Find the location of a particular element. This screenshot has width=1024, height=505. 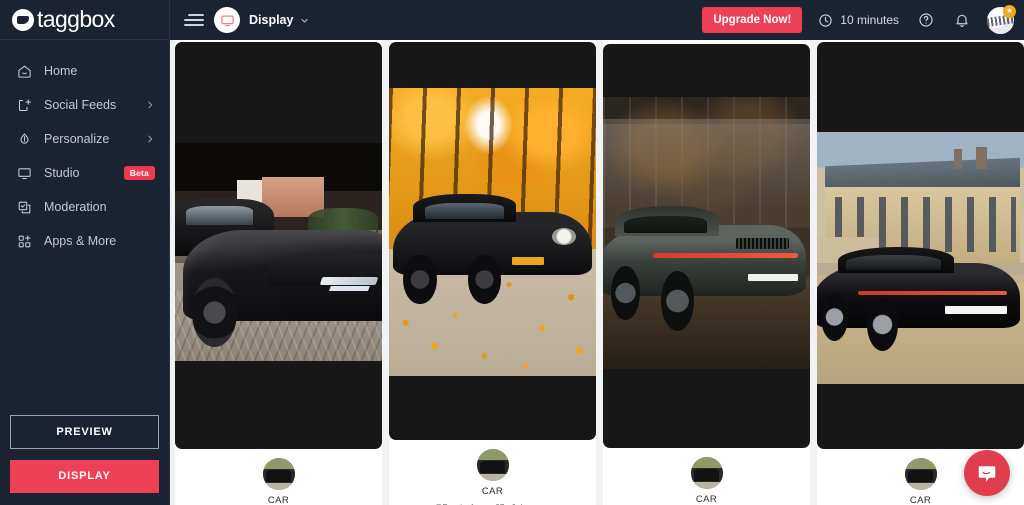

display-selector: Display is located at coordinates (261, 20).